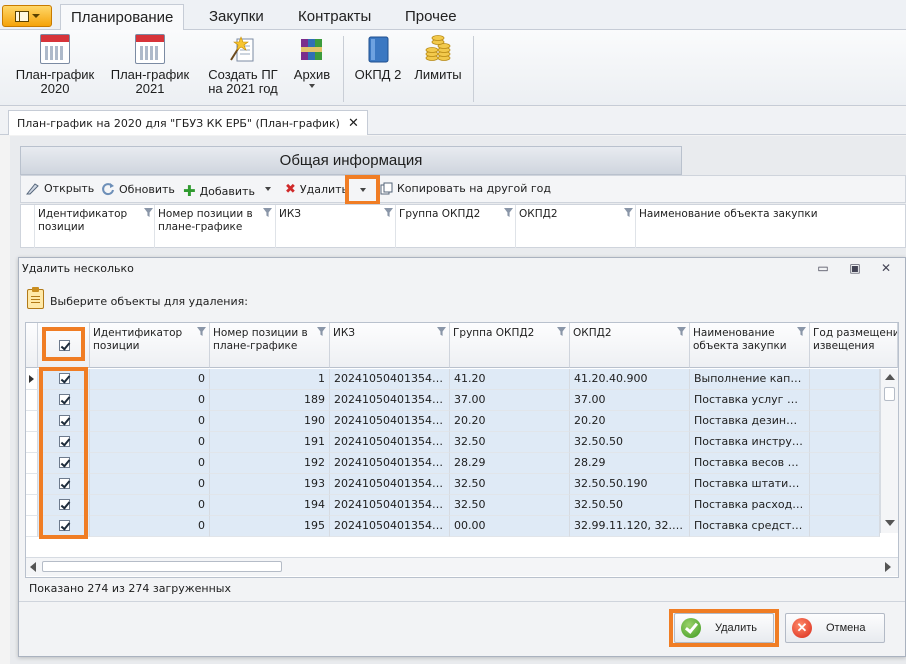 This screenshot has width=906, height=664. What do you see at coordinates (438, 74) in the screenshot?
I see `limits-label: Лимиты` at bounding box center [438, 74].